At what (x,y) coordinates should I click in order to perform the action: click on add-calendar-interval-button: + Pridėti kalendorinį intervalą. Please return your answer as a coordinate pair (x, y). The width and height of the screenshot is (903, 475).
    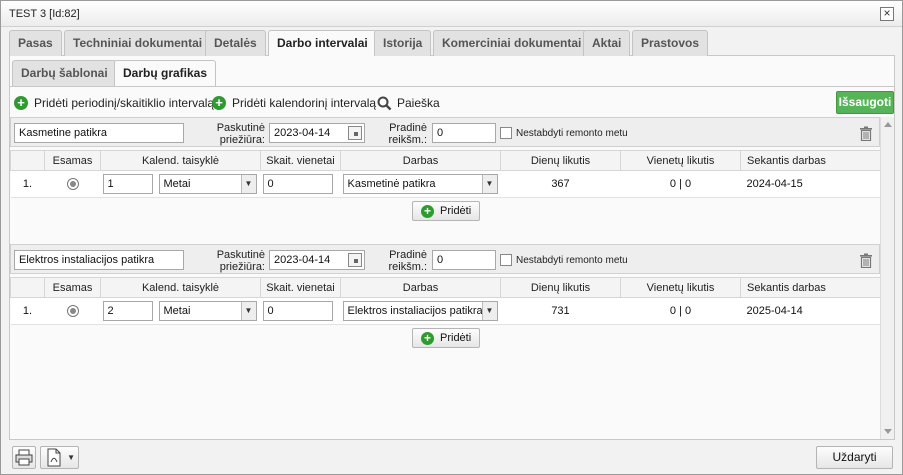
    Looking at the image, I should click on (294, 103).